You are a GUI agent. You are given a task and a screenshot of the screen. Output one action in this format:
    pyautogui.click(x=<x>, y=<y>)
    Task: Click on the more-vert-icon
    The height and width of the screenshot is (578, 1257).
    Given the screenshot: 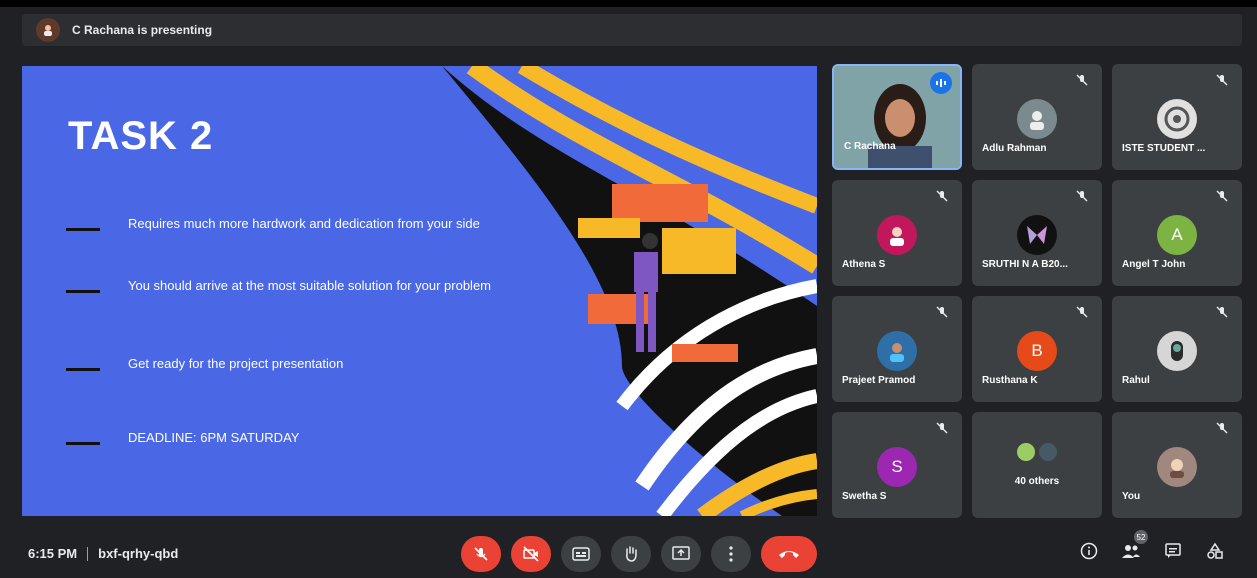 What is the action you would take?
    pyautogui.click(x=731, y=554)
    